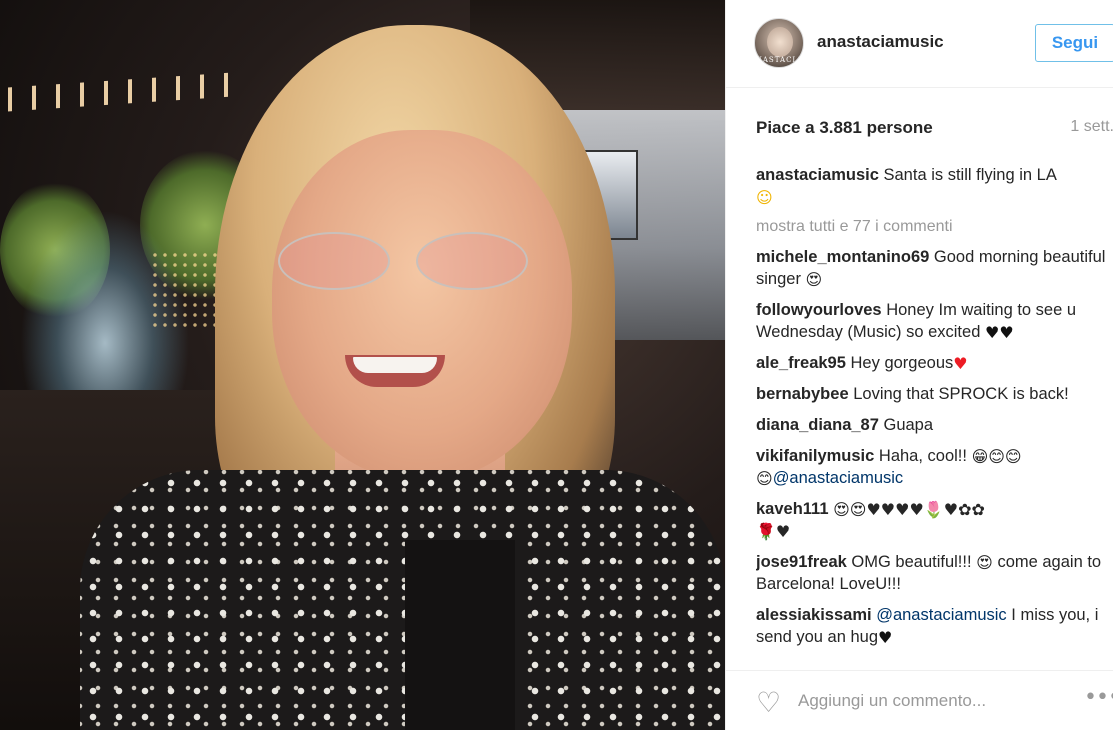 The width and height of the screenshot is (1113, 730). Describe the element at coordinates (931, 227) in the screenshot. I see `show-all-comments-link: mostra tutti e 77 i commenti` at that location.